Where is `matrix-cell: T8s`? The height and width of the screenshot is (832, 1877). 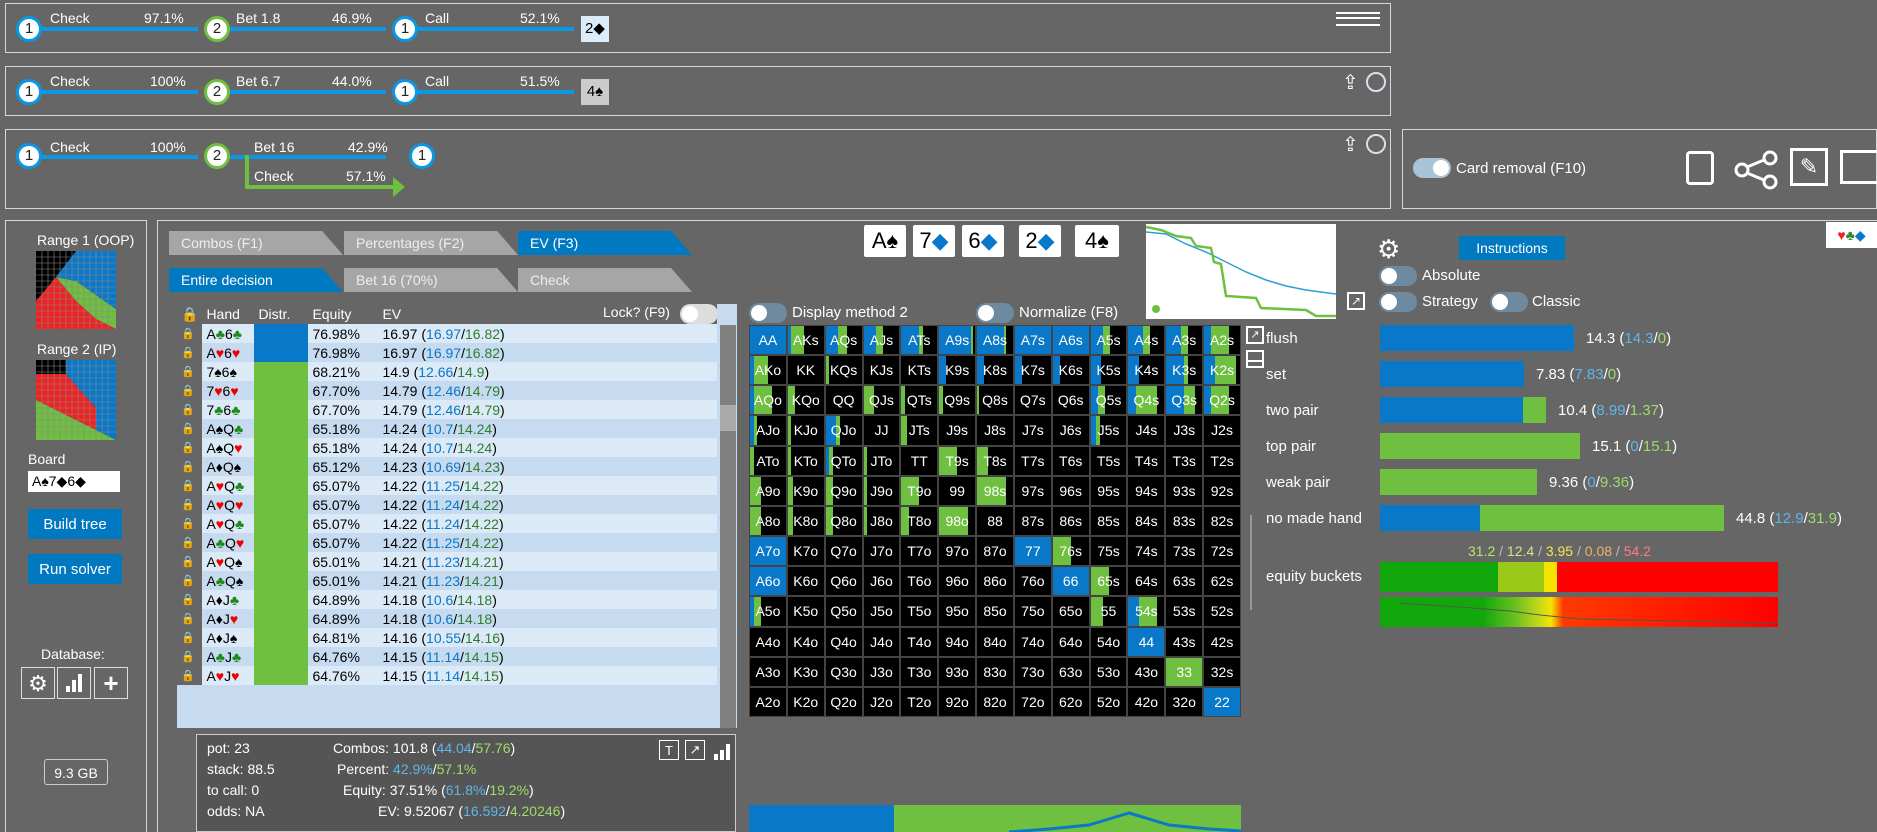
matrix-cell: T8s is located at coordinates (995, 460).